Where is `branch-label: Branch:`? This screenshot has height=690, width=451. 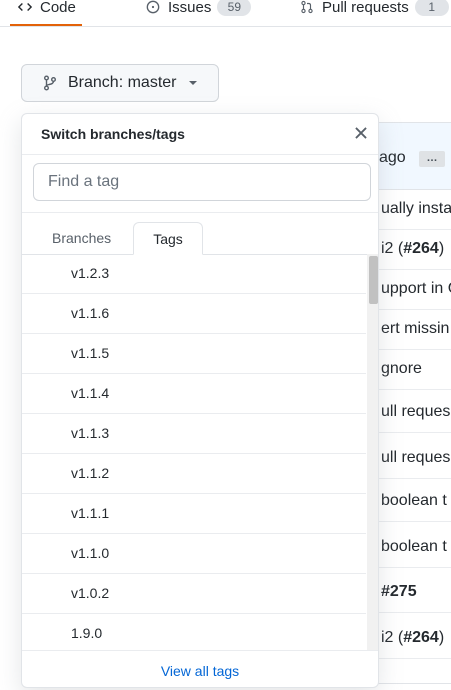
branch-label: Branch: is located at coordinates (96, 82).